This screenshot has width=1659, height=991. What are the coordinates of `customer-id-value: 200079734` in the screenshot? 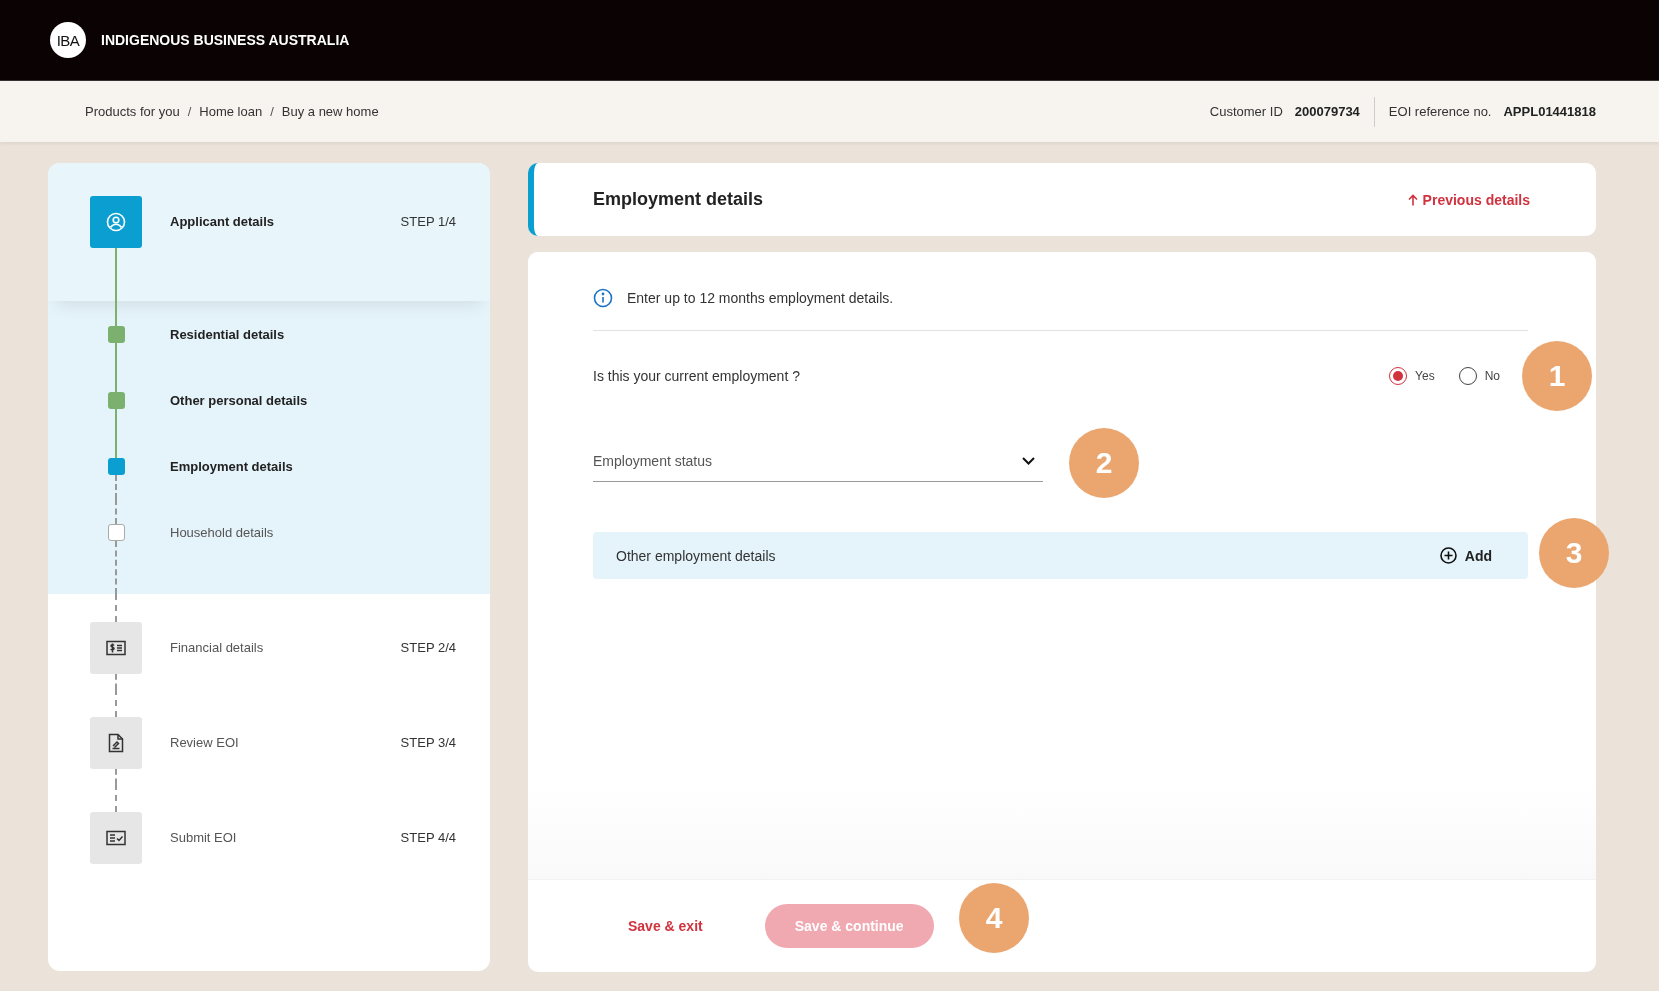 It's located at (1327, 111).